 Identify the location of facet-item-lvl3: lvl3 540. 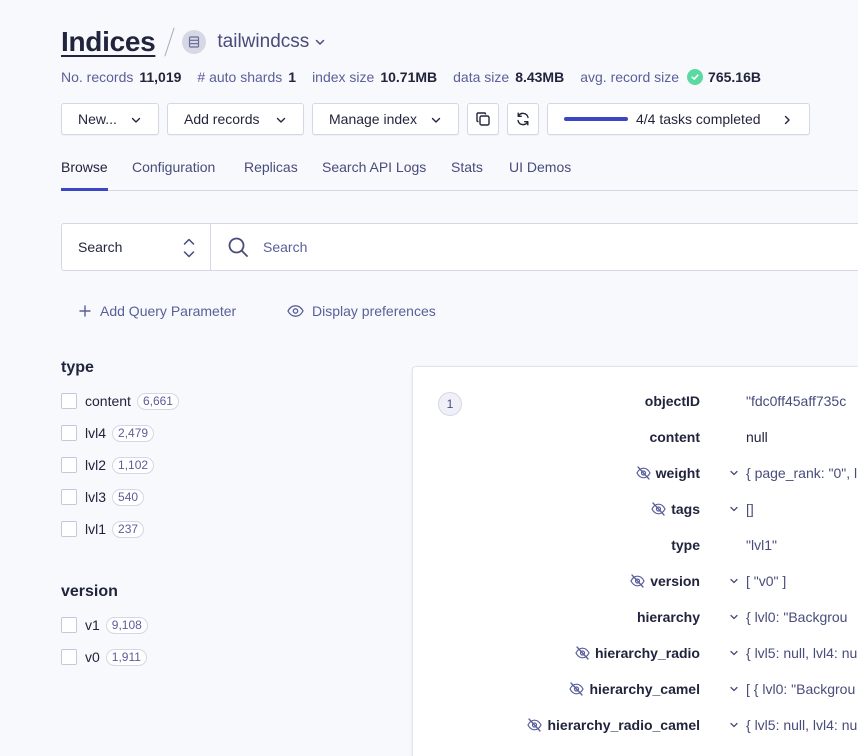
(103, 497).